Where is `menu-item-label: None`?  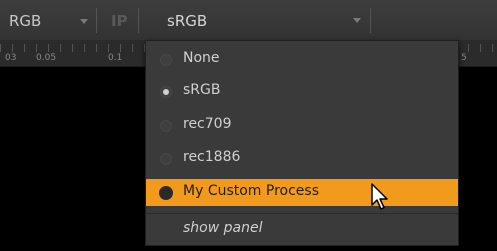
menu-item-label: None is located at coordinates (201, 58).